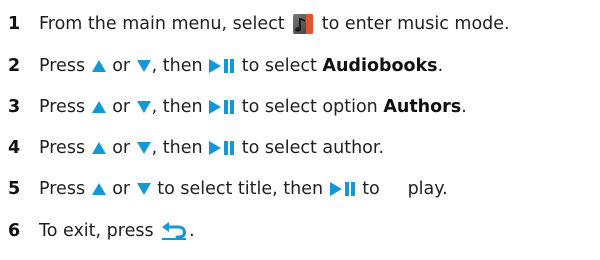  Describe the element at coordinates (14, 189) in the screenshot. I see `step-number: 5` at that location.